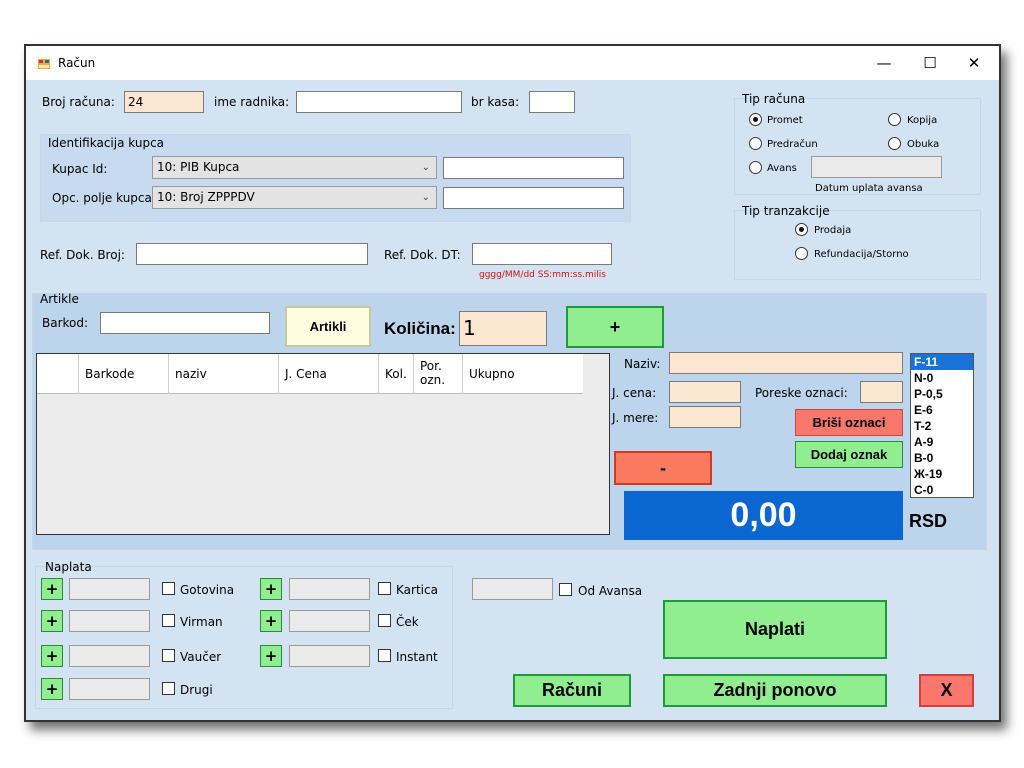 This screenshot has height=768, width=1024. What do you see at coordinates (523, 374) in the screenshot?
I see `column-header-ukupno: Ukupno` at bounding box center [523, 374].